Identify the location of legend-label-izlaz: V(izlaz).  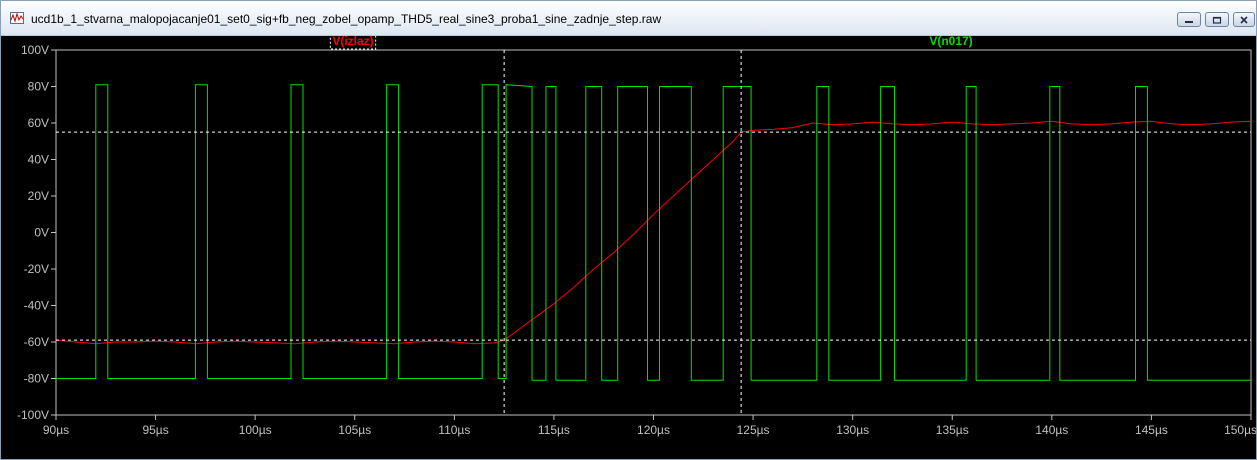
(352, 42).